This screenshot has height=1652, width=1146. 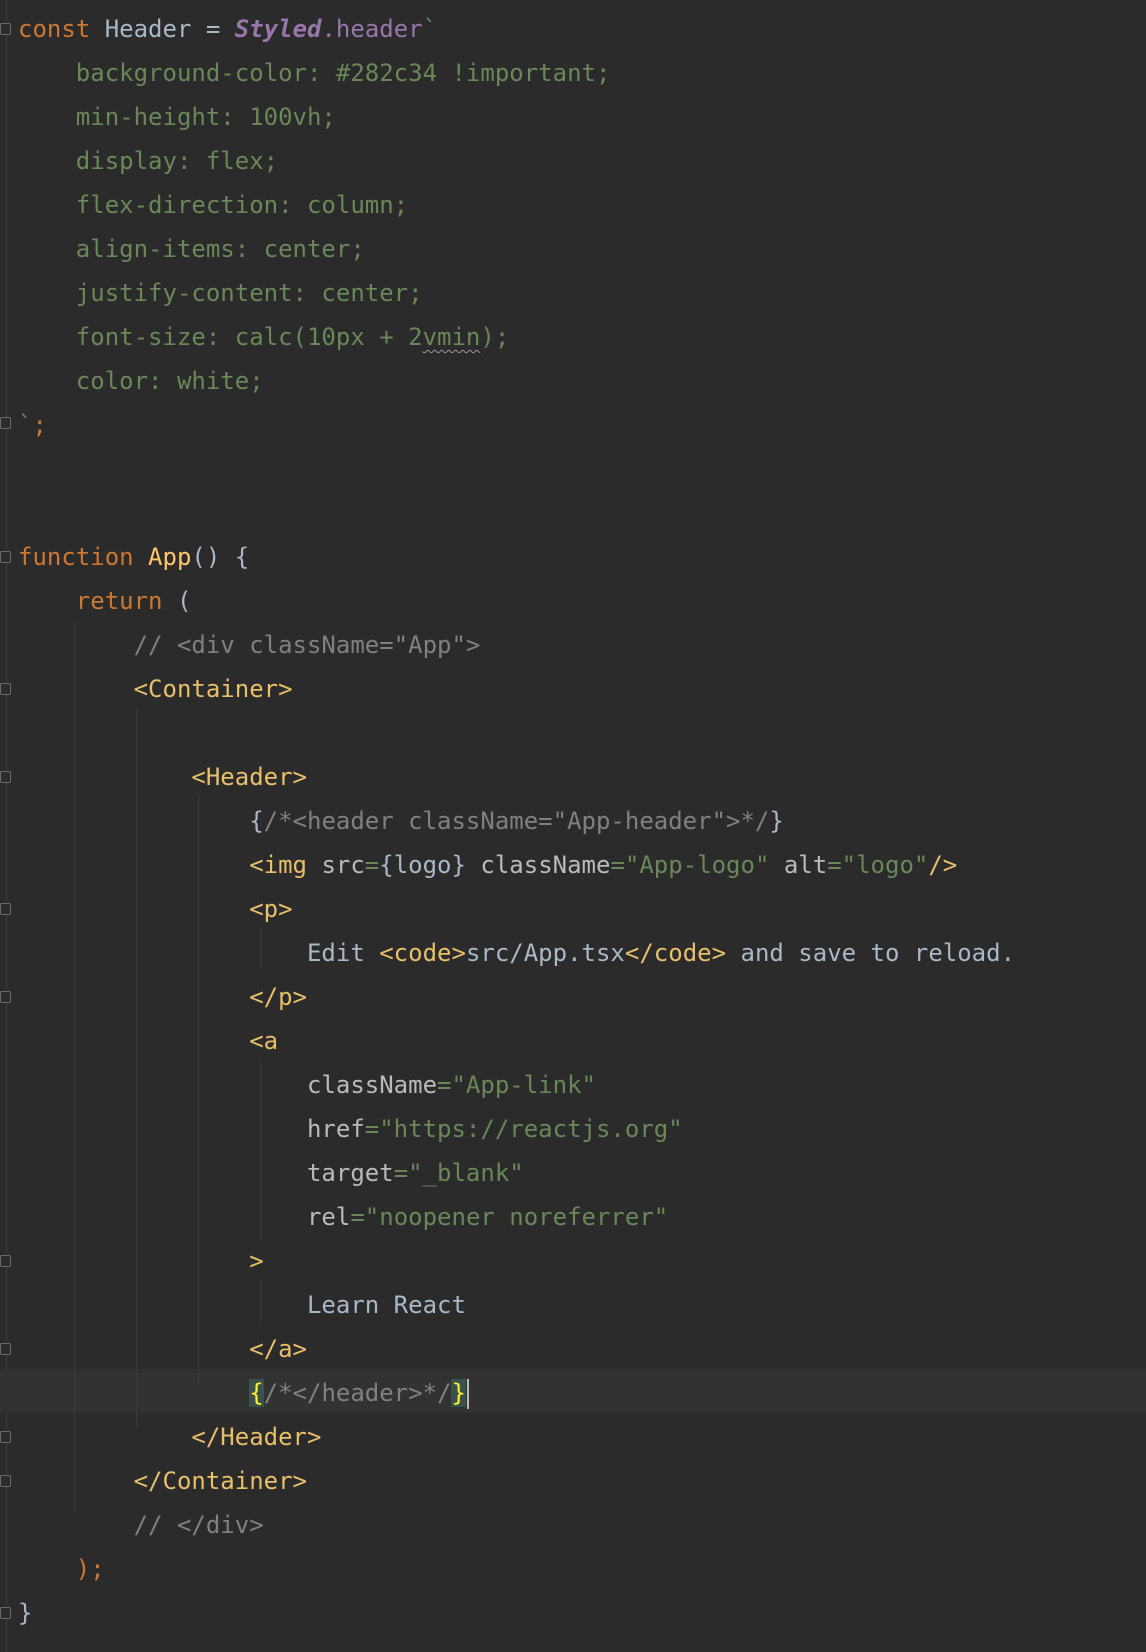 I want to click on code-token: justify-content: center;, so click(x=220, y=293).